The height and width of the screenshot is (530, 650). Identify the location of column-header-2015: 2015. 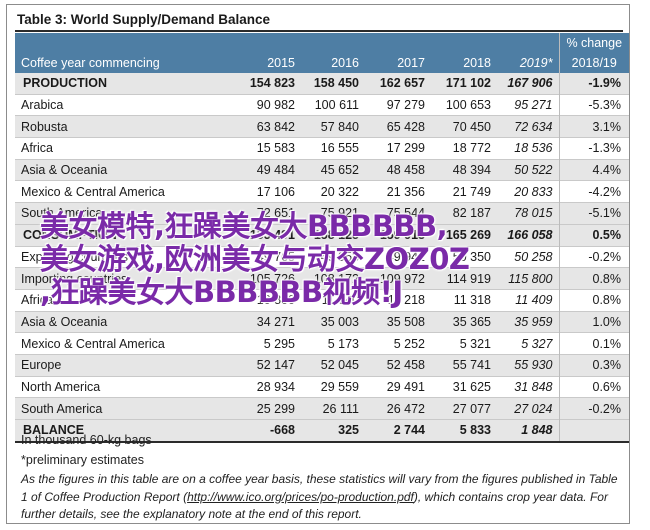
(267, 62).